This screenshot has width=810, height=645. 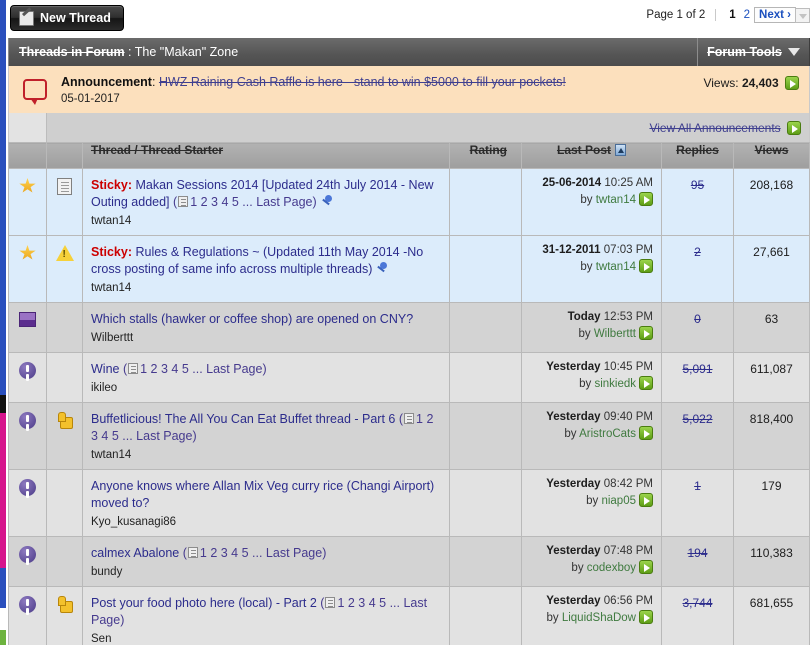 What do you see at coordinates (105, 369) in the screenshot?
I see `thread-title-link: Wine` at bounding box center [105, 369].